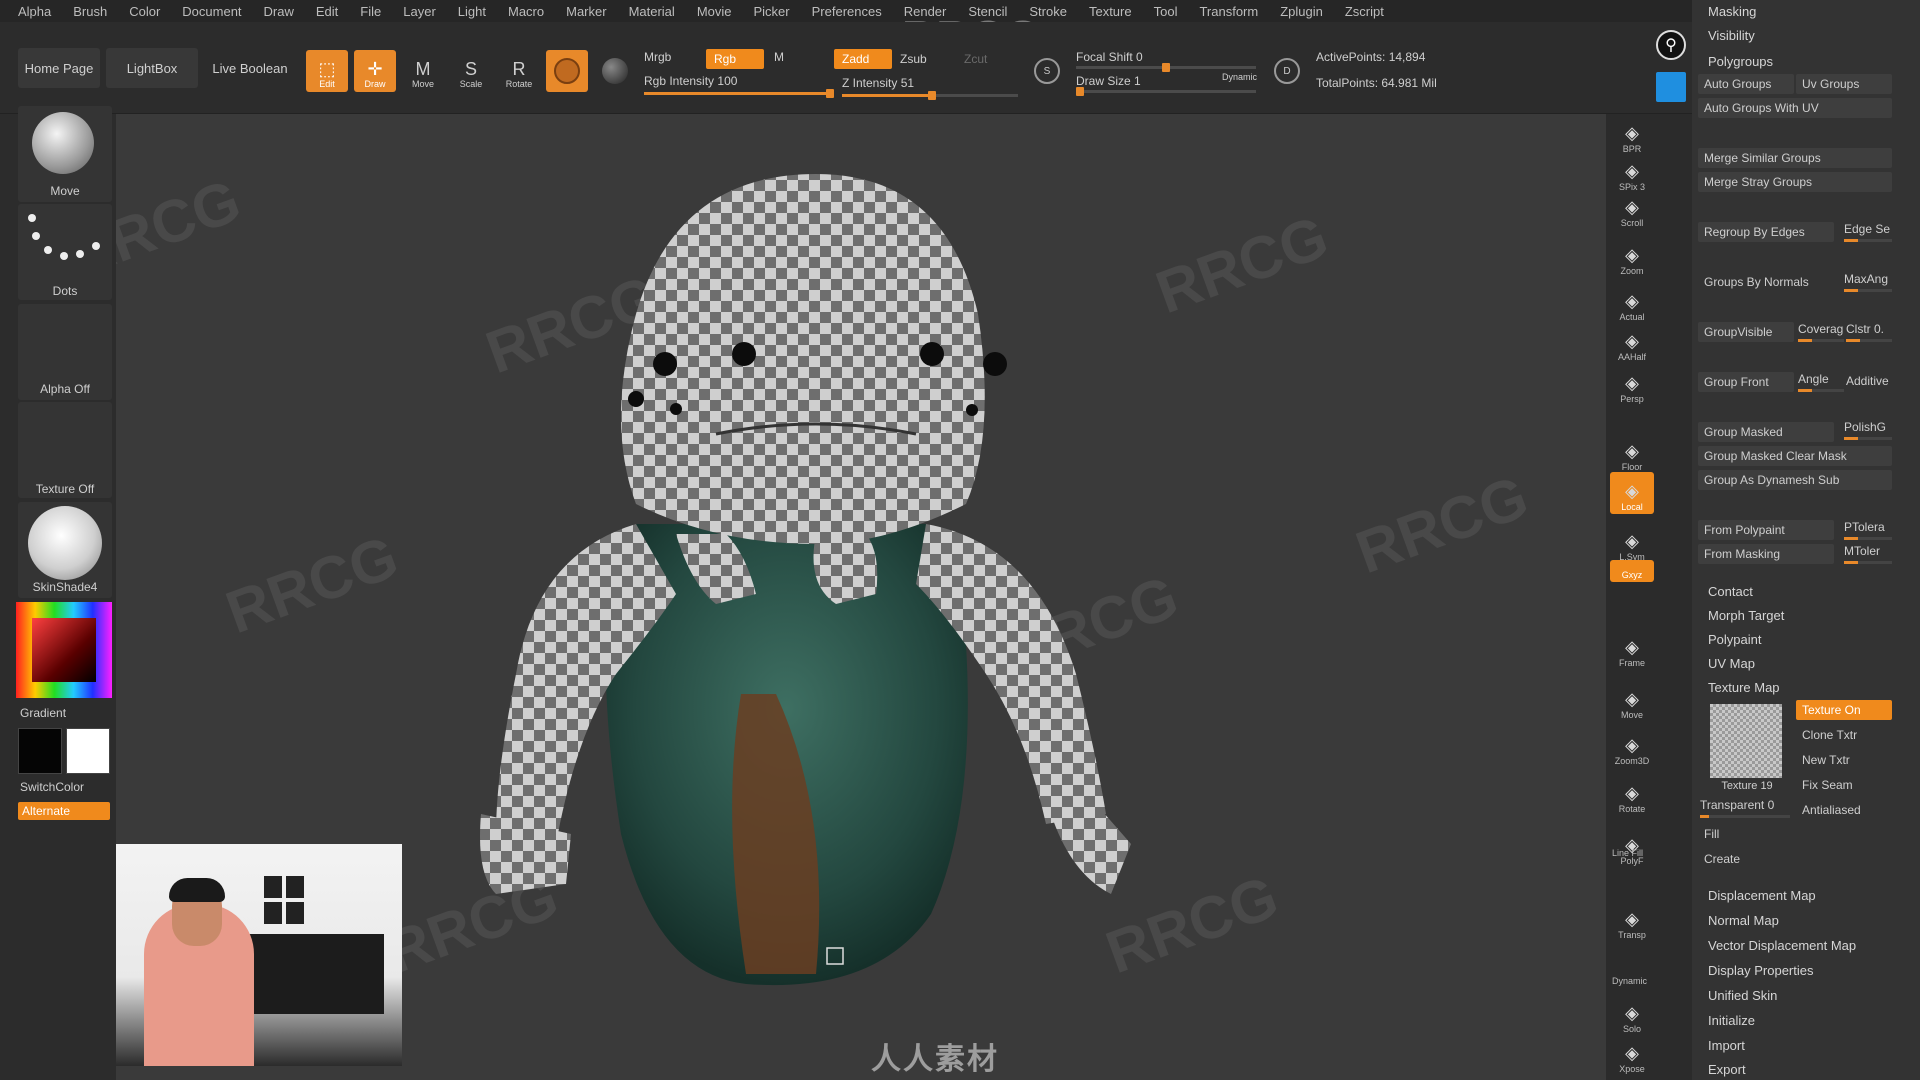 The width and height of the screenshot is (1920, 1080). I want to click on export-section: Export, so click(1727, 1069).